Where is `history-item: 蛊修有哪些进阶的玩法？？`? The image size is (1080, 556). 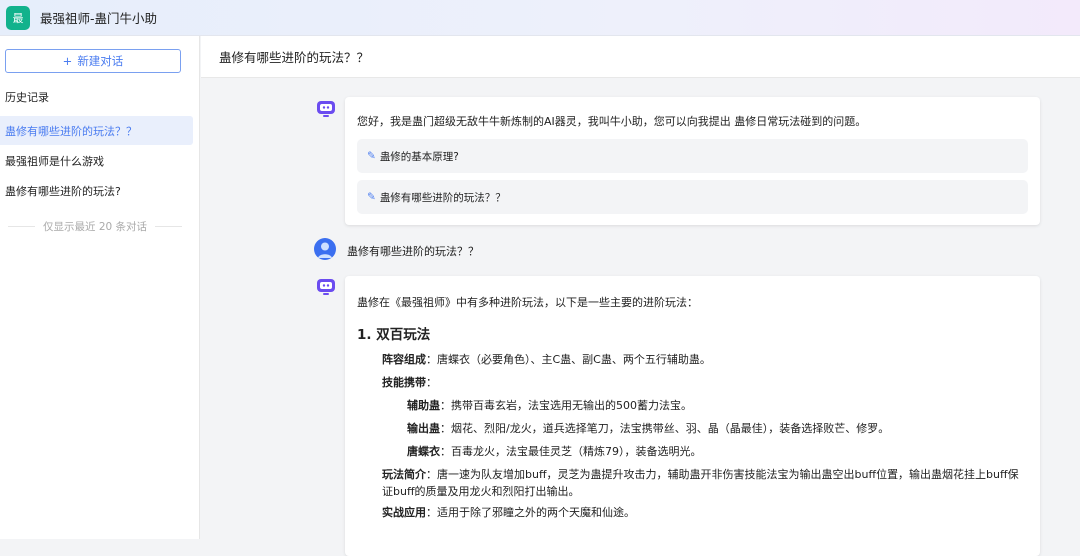
history-item: 蛊修有哪些进阶的玩法？？ is located at coordinates (96, 130).